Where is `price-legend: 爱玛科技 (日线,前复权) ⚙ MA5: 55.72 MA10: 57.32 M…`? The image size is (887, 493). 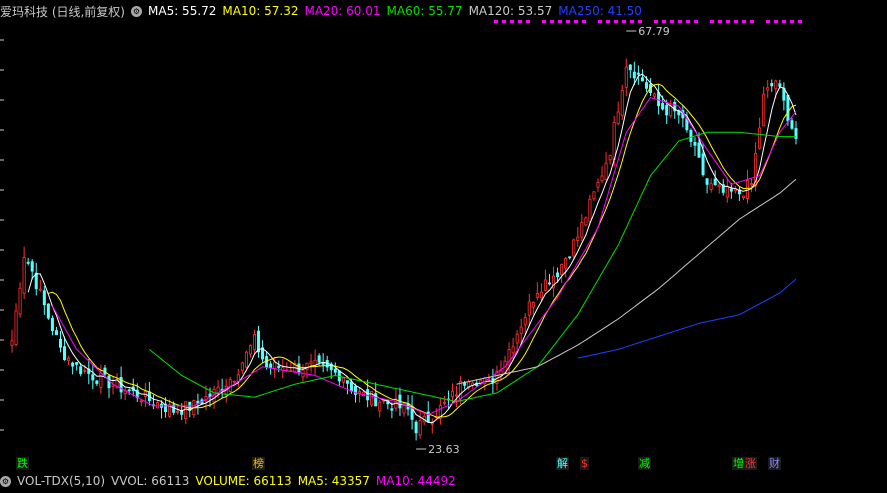 price-legend: 爱玛科技 (日线,前复权) ⚙ MA5: 55.72 MA10: 57.32 M… is located at coordinates (324, 11).